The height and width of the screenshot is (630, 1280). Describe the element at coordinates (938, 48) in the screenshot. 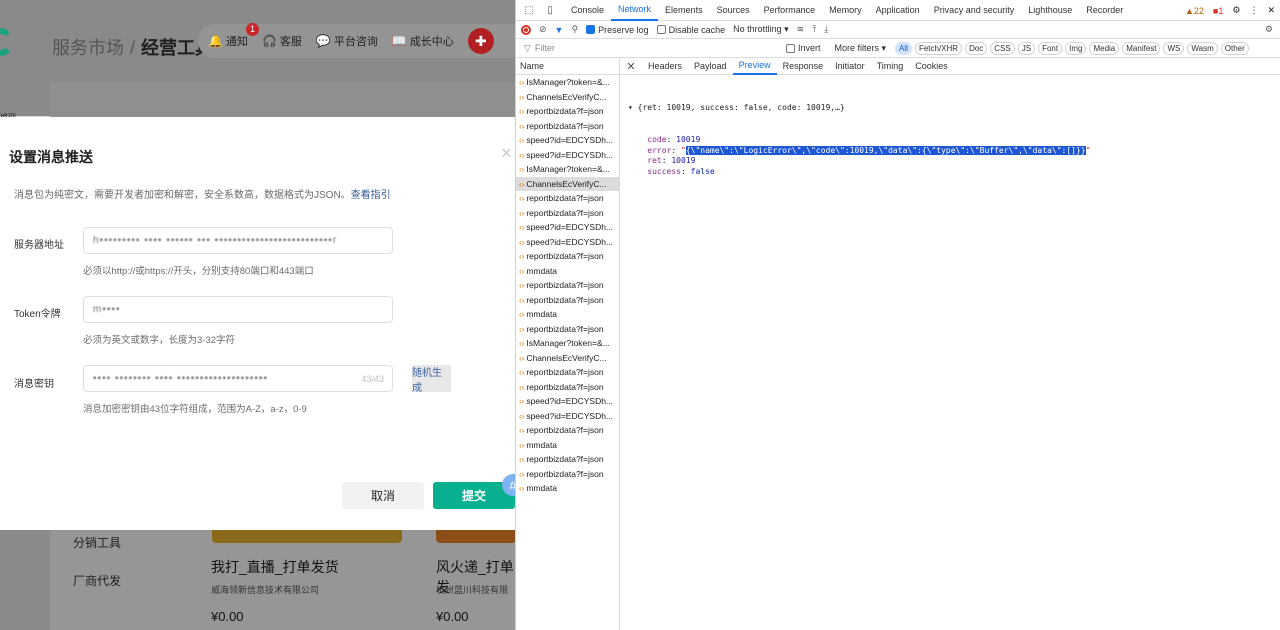

I see `filter-chip-fetchxhr: Fetch/XHR` at that location.